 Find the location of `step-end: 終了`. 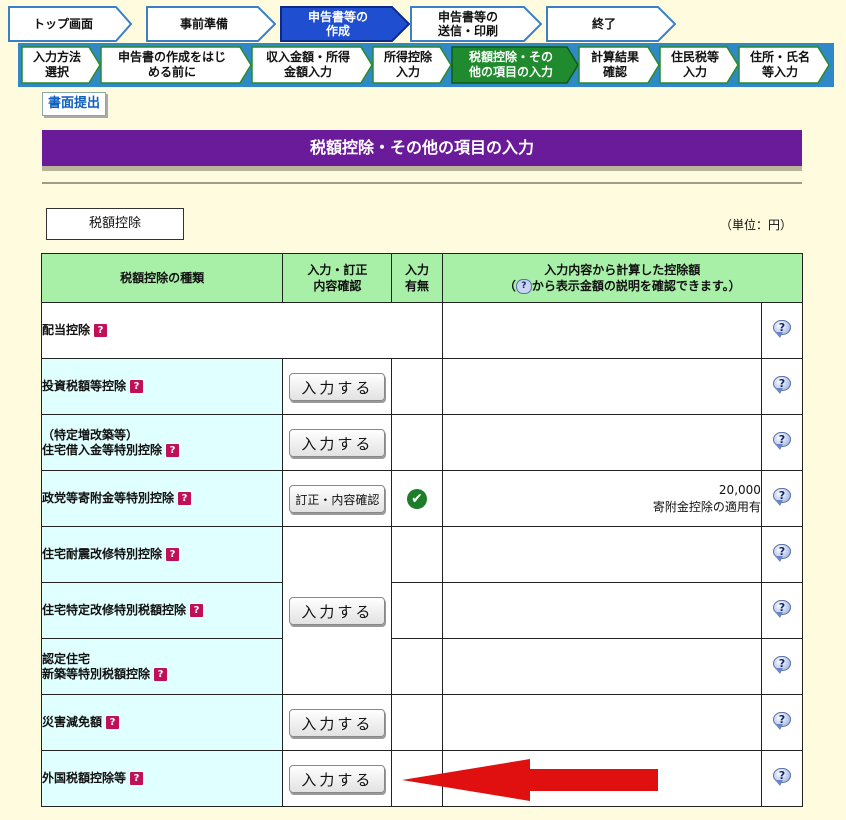

step-end: 終了 is located at coordinates (611, 24).